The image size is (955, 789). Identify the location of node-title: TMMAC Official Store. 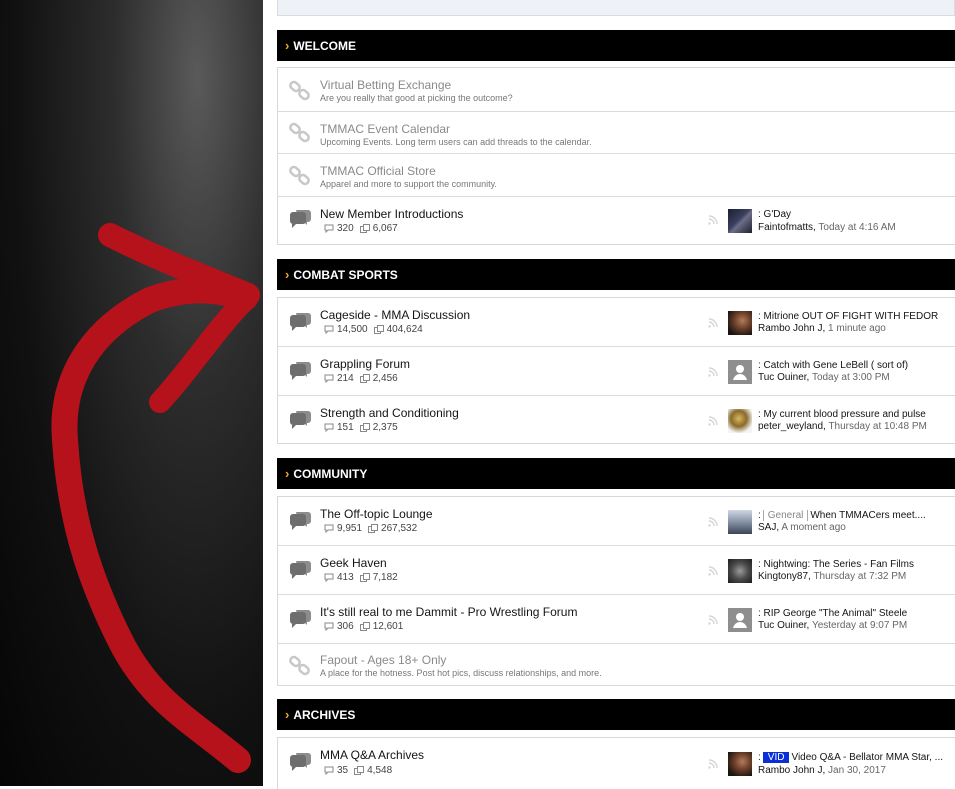
(378, 171).